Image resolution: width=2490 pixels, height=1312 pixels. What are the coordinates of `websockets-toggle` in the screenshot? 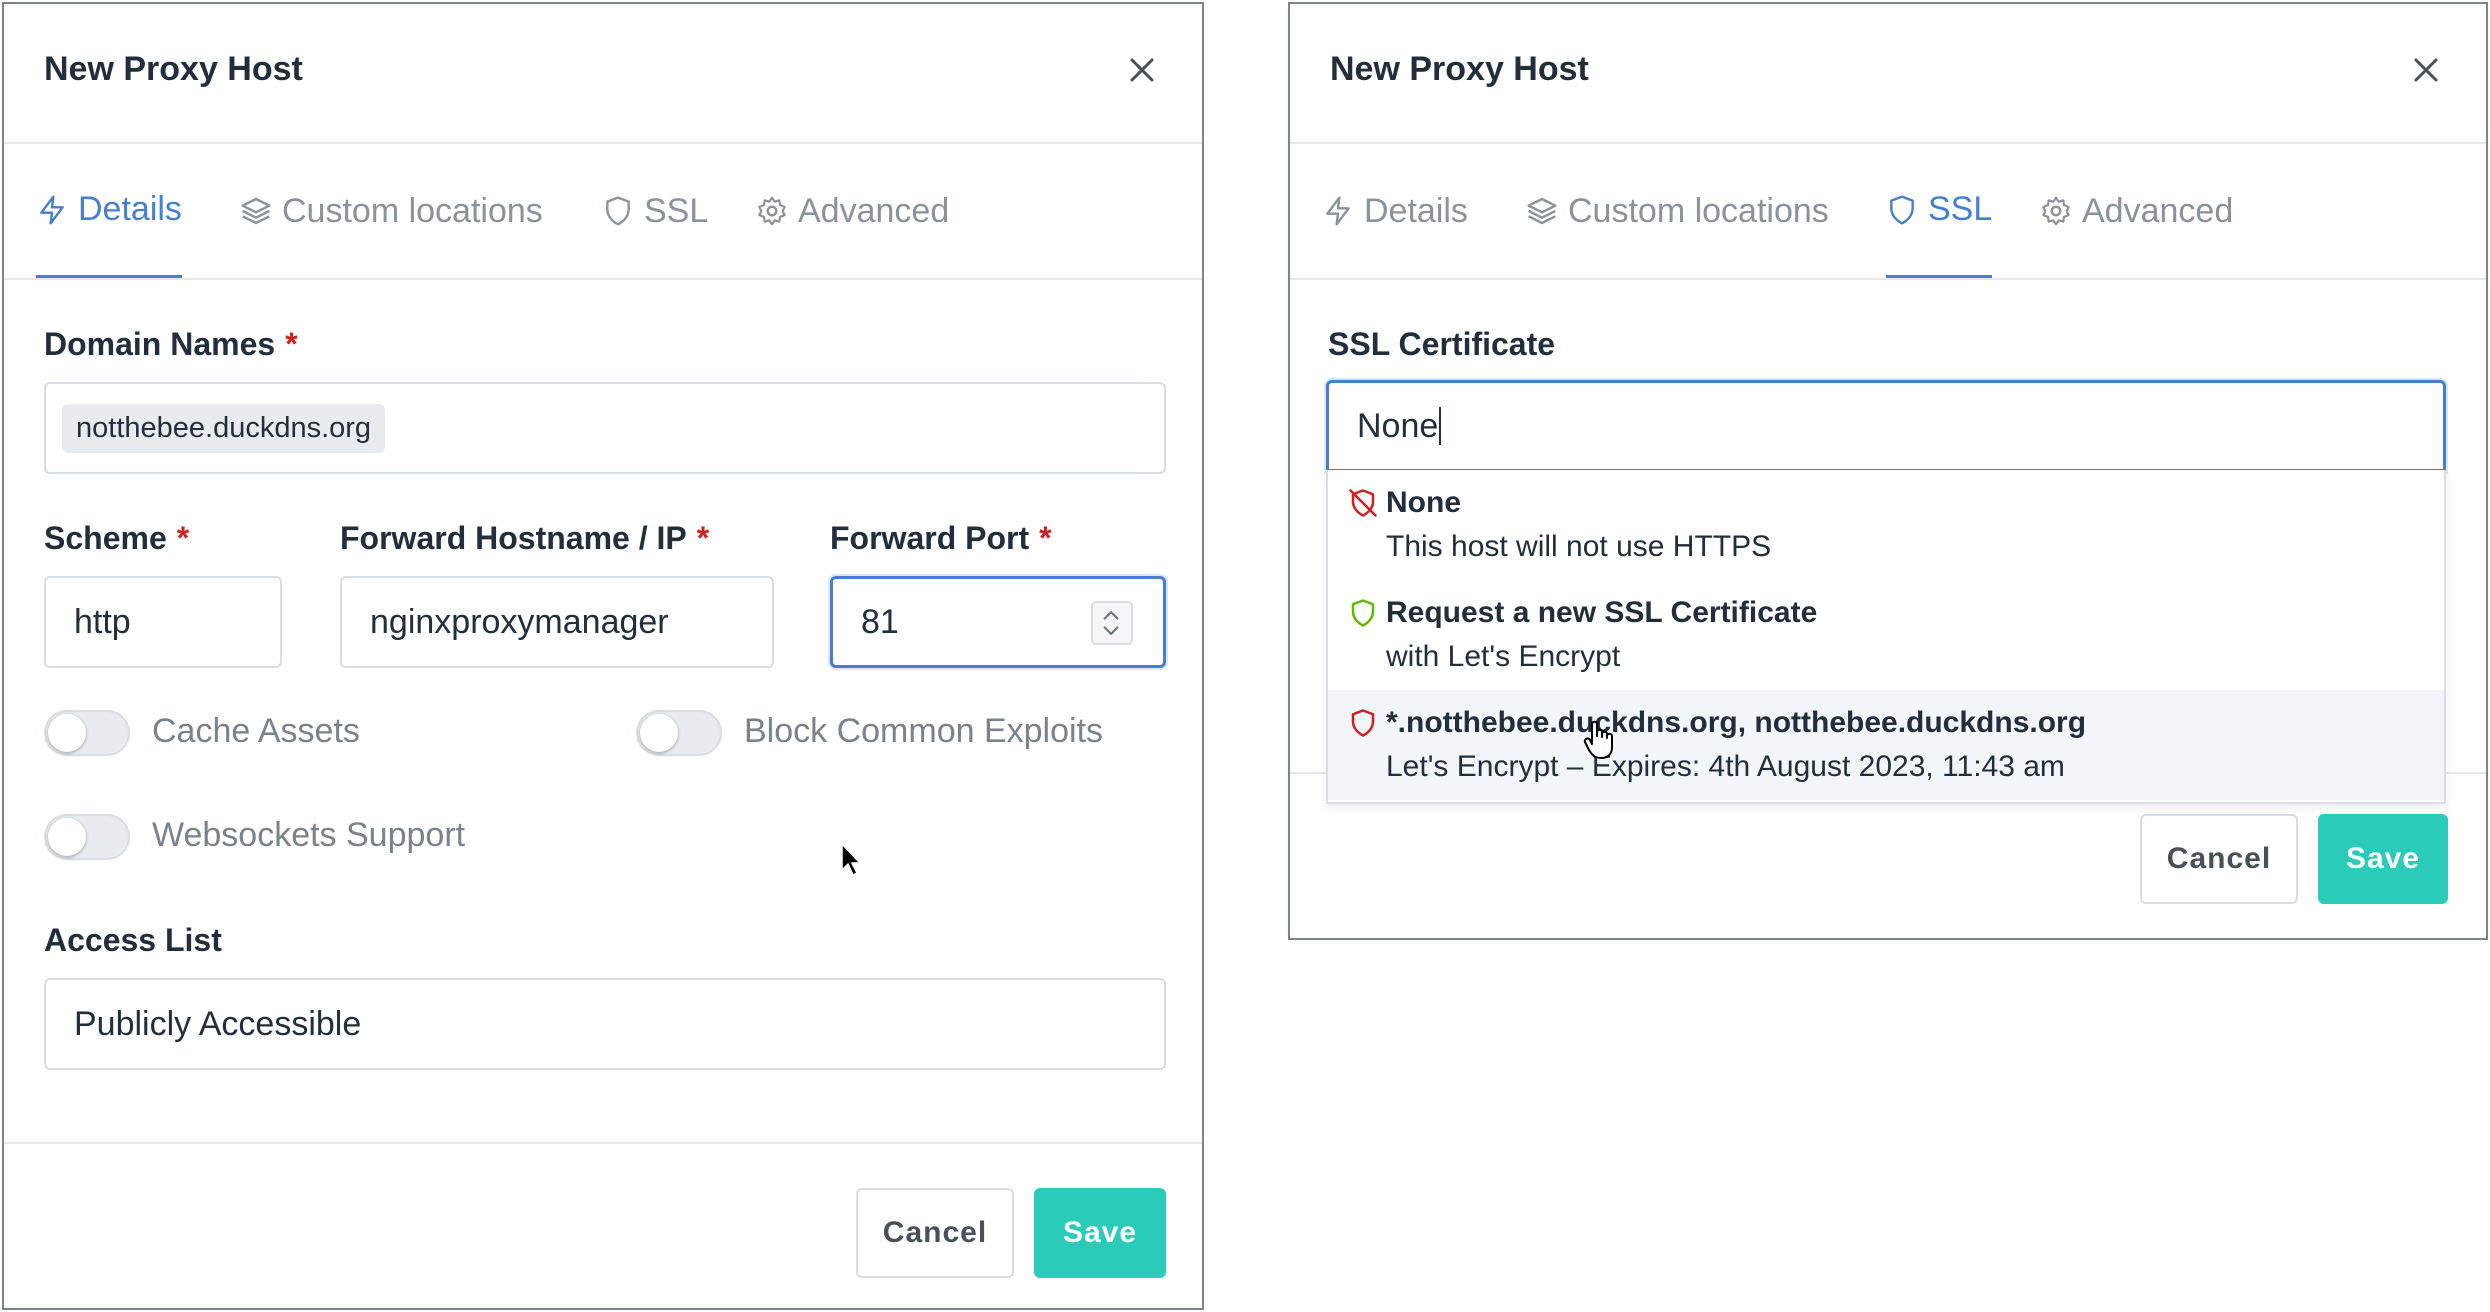 It's located at (87, 837).